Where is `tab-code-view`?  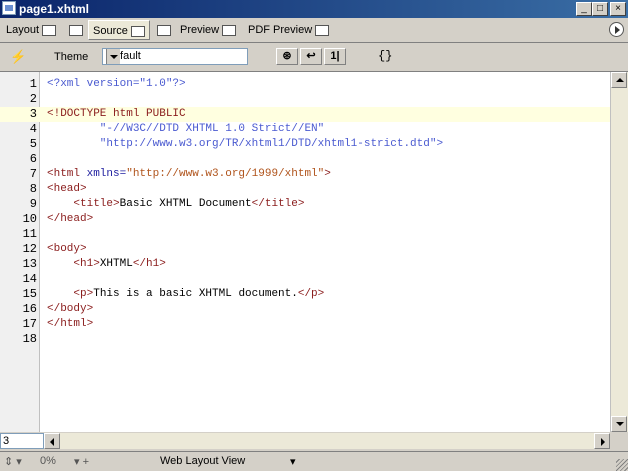 tab-code-view is located at coordinates (162, 30).